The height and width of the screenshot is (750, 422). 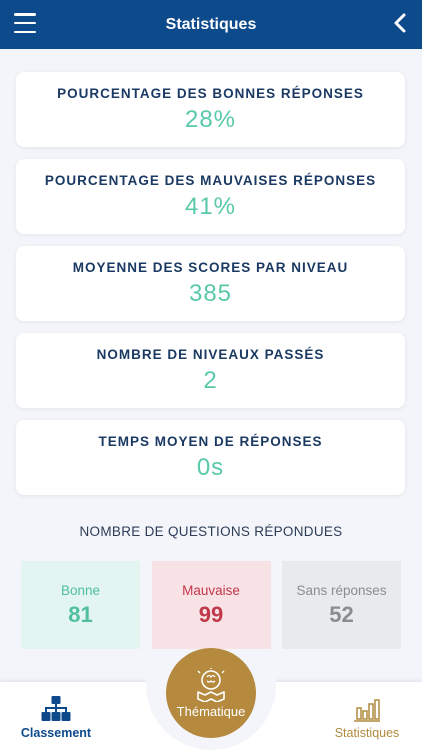 I want to click on stat-card-average-score: MOYENNE DES SCORES PAR NIVEAU 385, so click(x=210, y=283).